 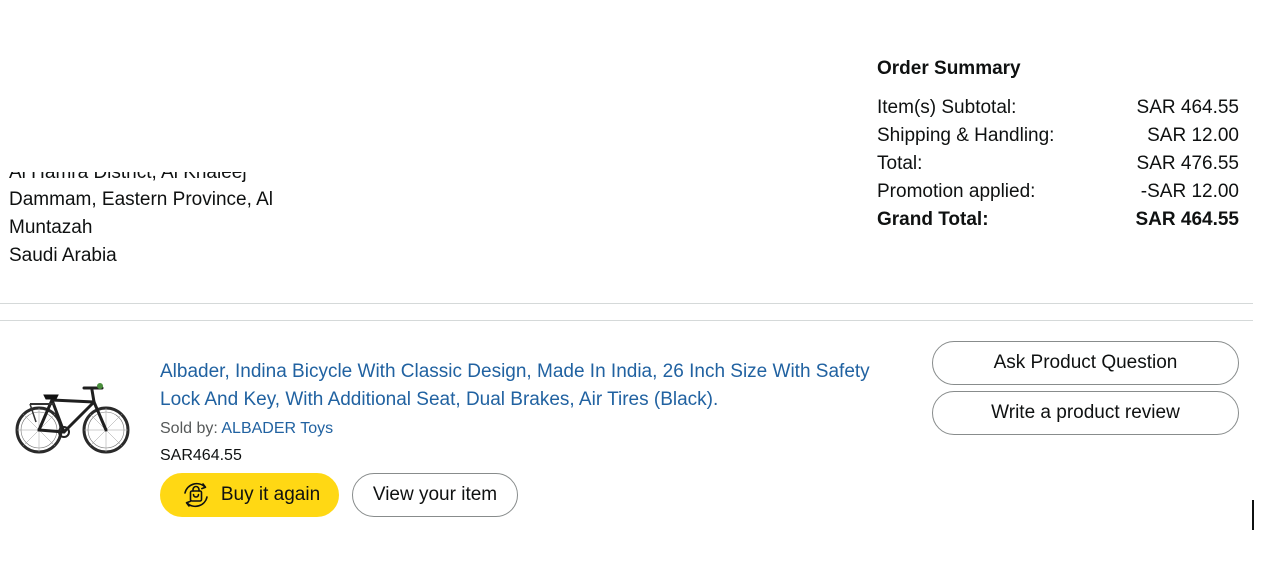 What do you see at coordinates (1058, 108) in the screenshot?
I see `summary-row-subtotal: Item(s) Subtotal: SAR 464.55` at bounding box center [1058, 108].